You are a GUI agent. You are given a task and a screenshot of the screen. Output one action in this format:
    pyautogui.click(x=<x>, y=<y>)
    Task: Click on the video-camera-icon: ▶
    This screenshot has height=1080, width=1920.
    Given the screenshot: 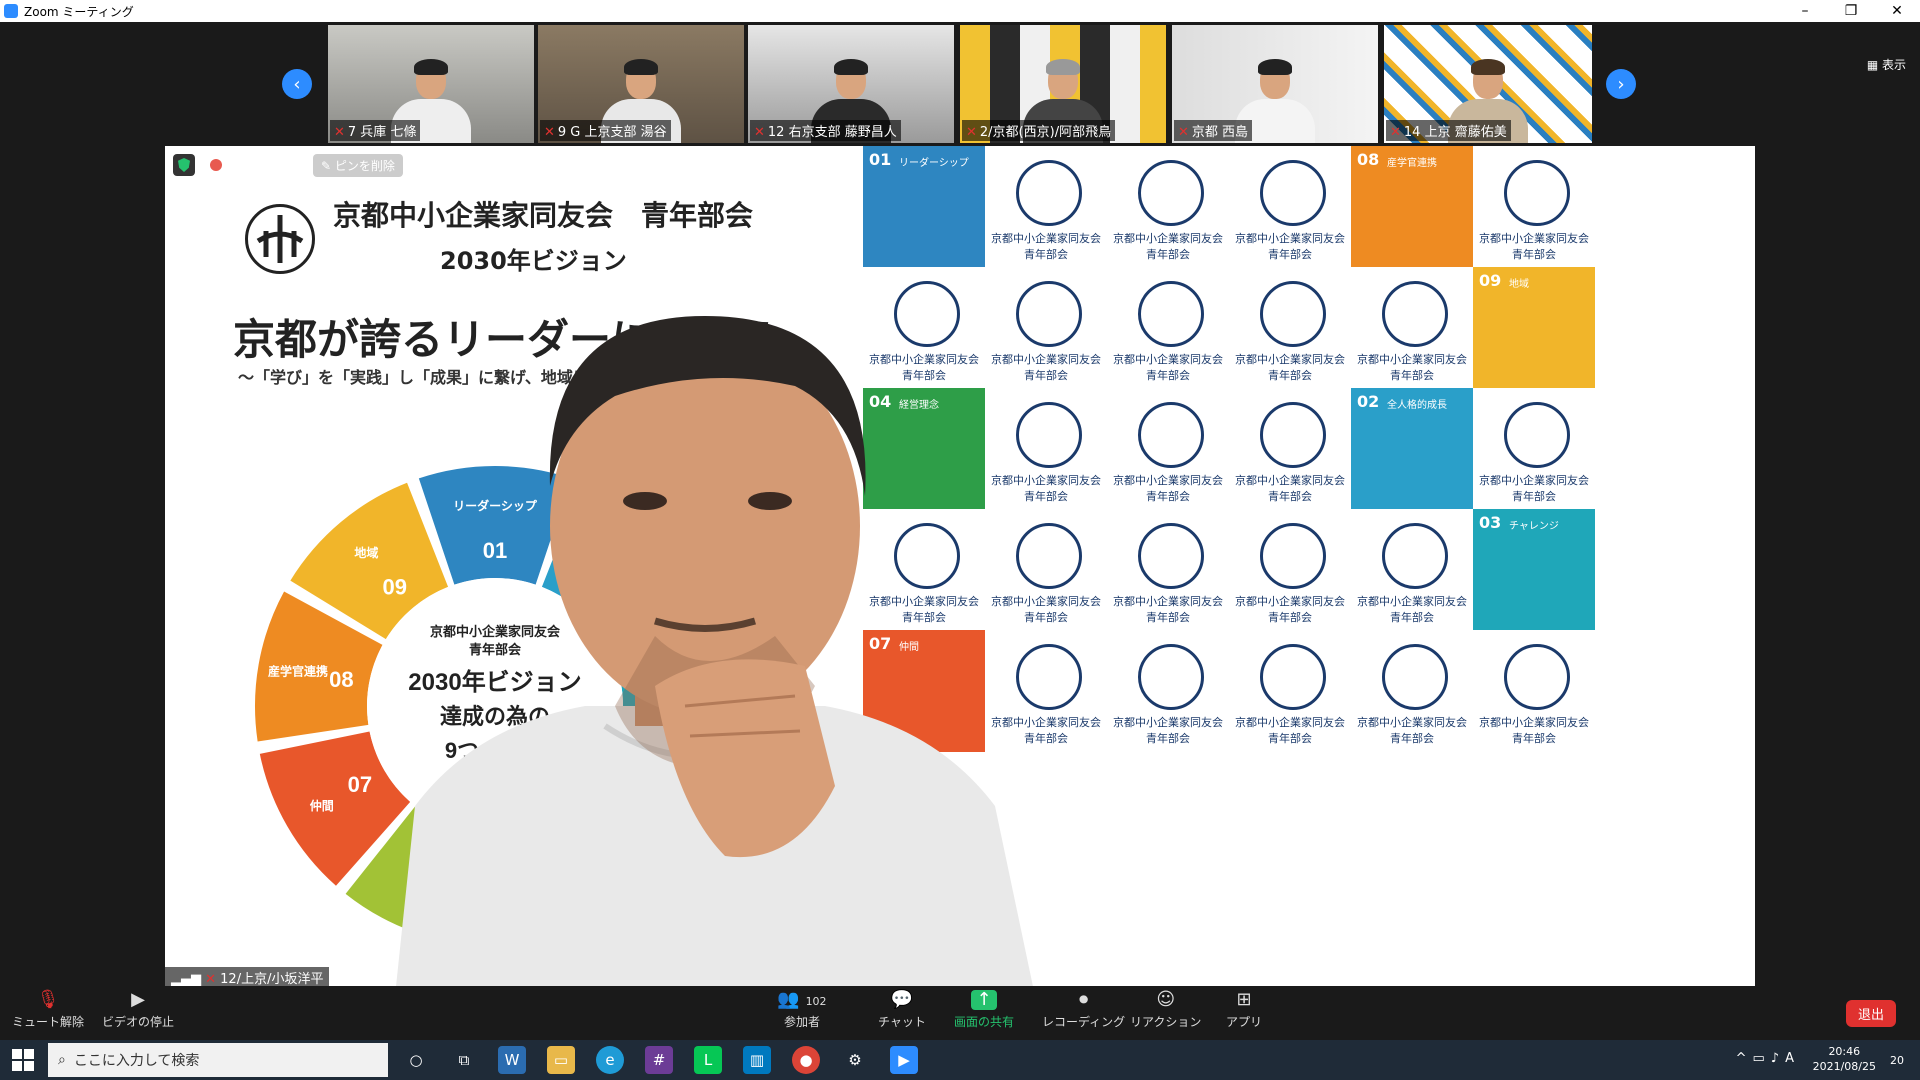 What is the action you would take?
    pyautogui.click(x=138, y=999)
    